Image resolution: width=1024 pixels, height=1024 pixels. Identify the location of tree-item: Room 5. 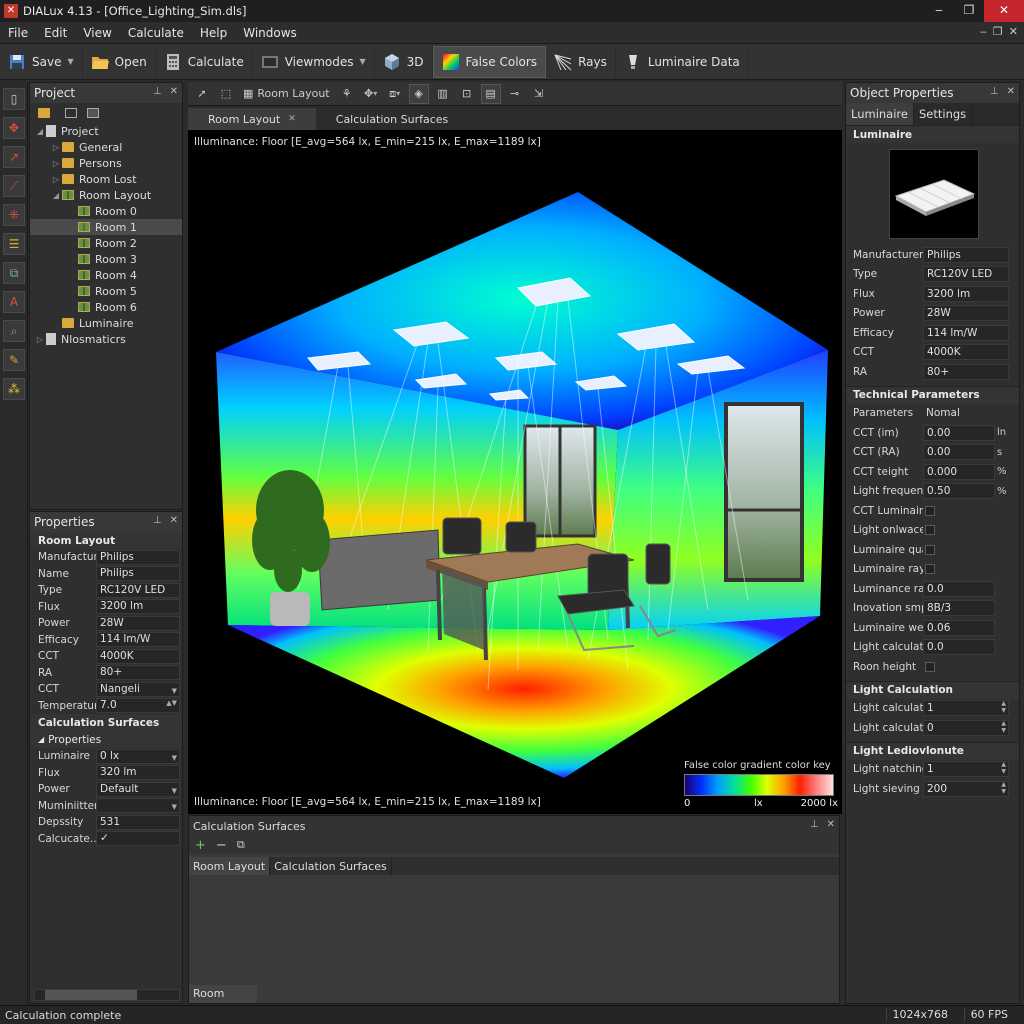
(106, 291).